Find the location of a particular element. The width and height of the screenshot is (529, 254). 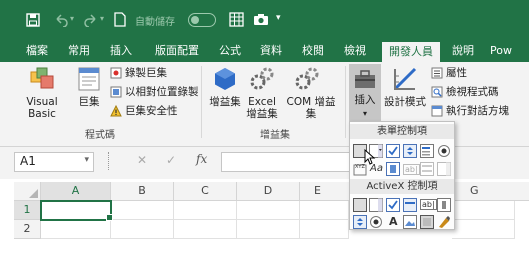

tab-view: 檢視 is located at coordinates (355, 51).